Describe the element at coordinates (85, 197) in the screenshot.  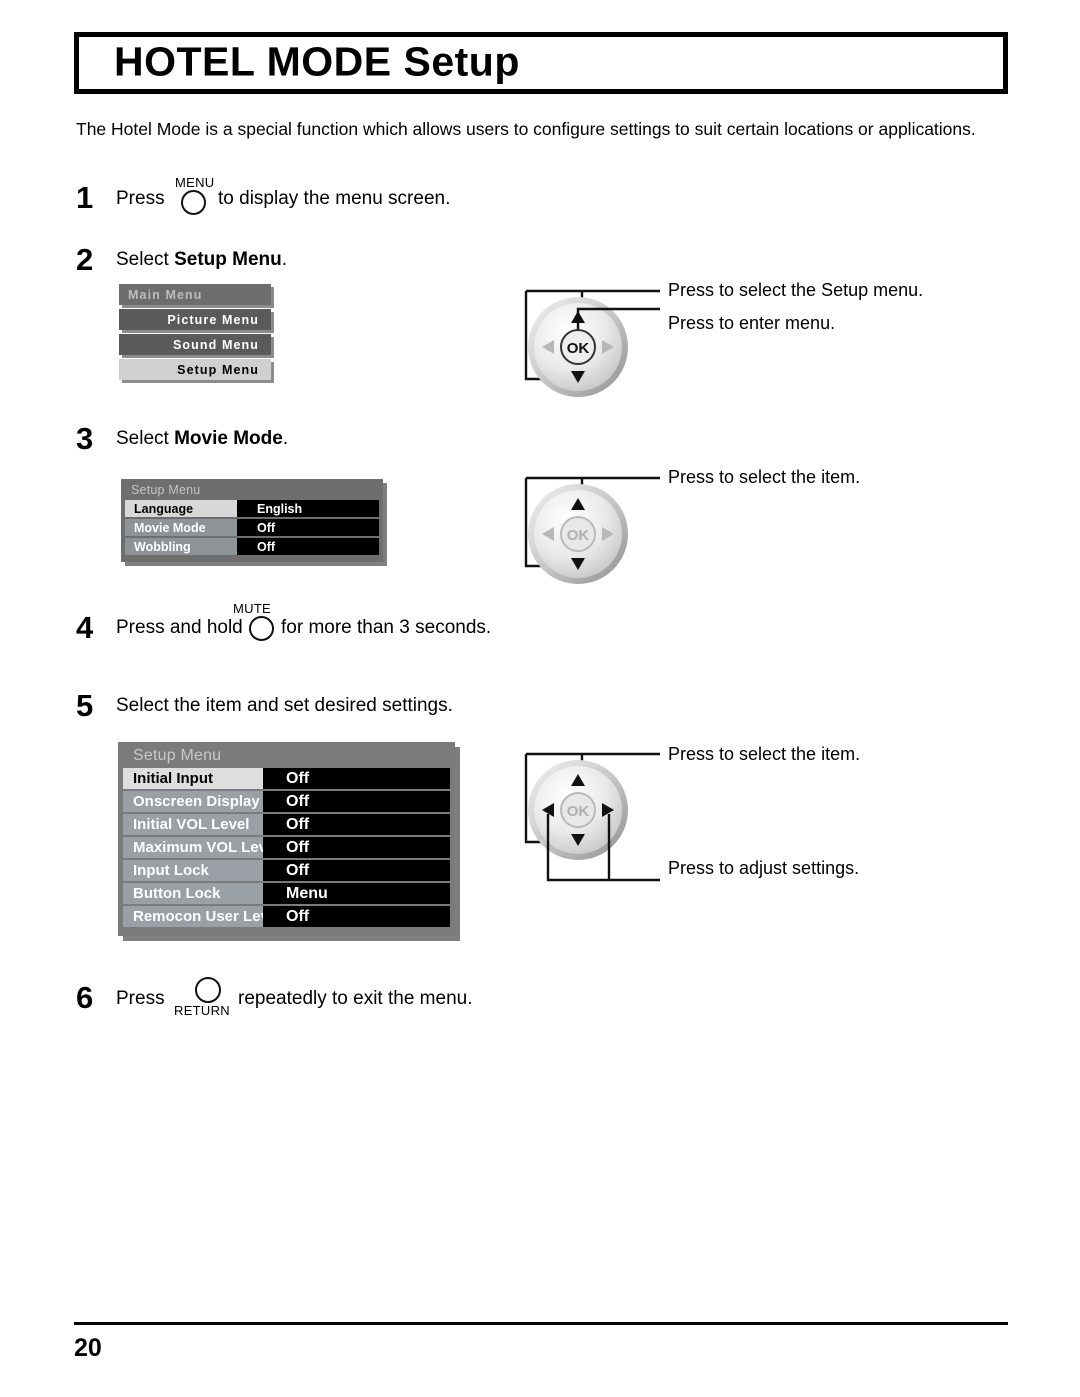
I see `step-1-number: 1` at that location.